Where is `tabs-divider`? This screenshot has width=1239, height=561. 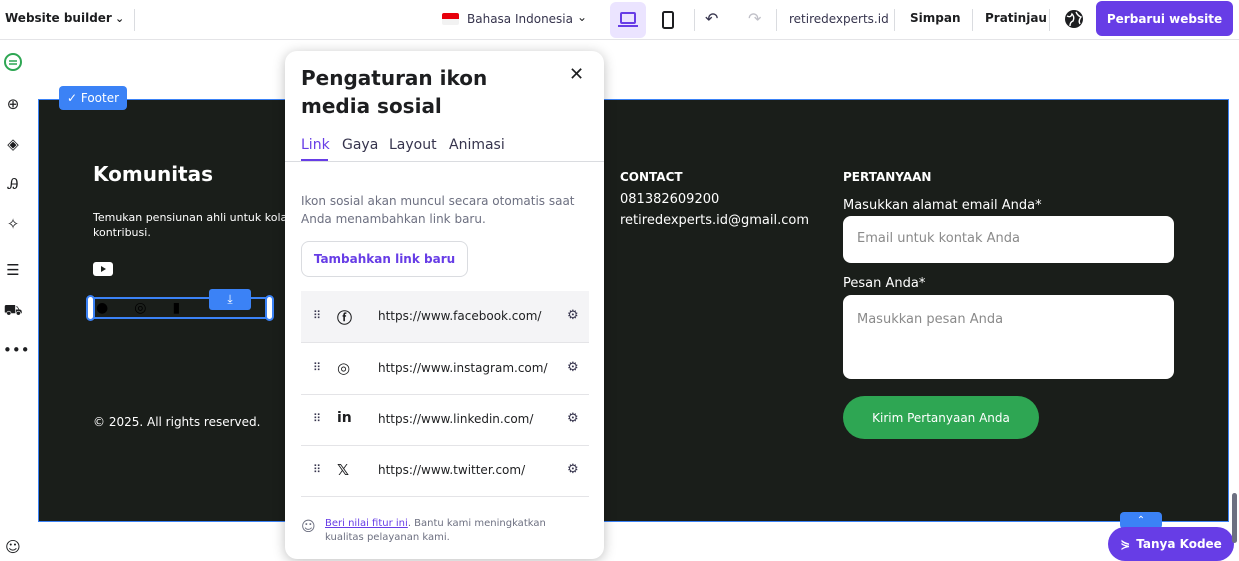
tabs-divider is located at coordinates (444, 161).